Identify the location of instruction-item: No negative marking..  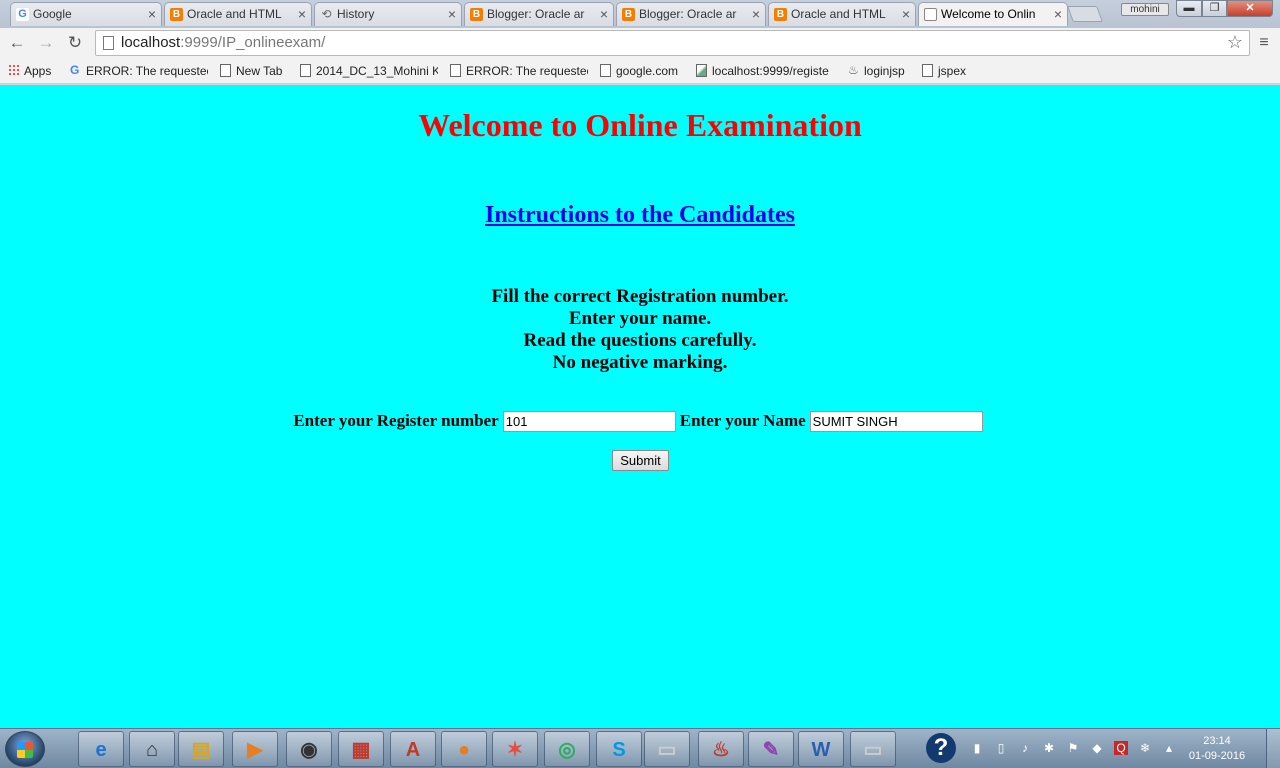
(640, 362).